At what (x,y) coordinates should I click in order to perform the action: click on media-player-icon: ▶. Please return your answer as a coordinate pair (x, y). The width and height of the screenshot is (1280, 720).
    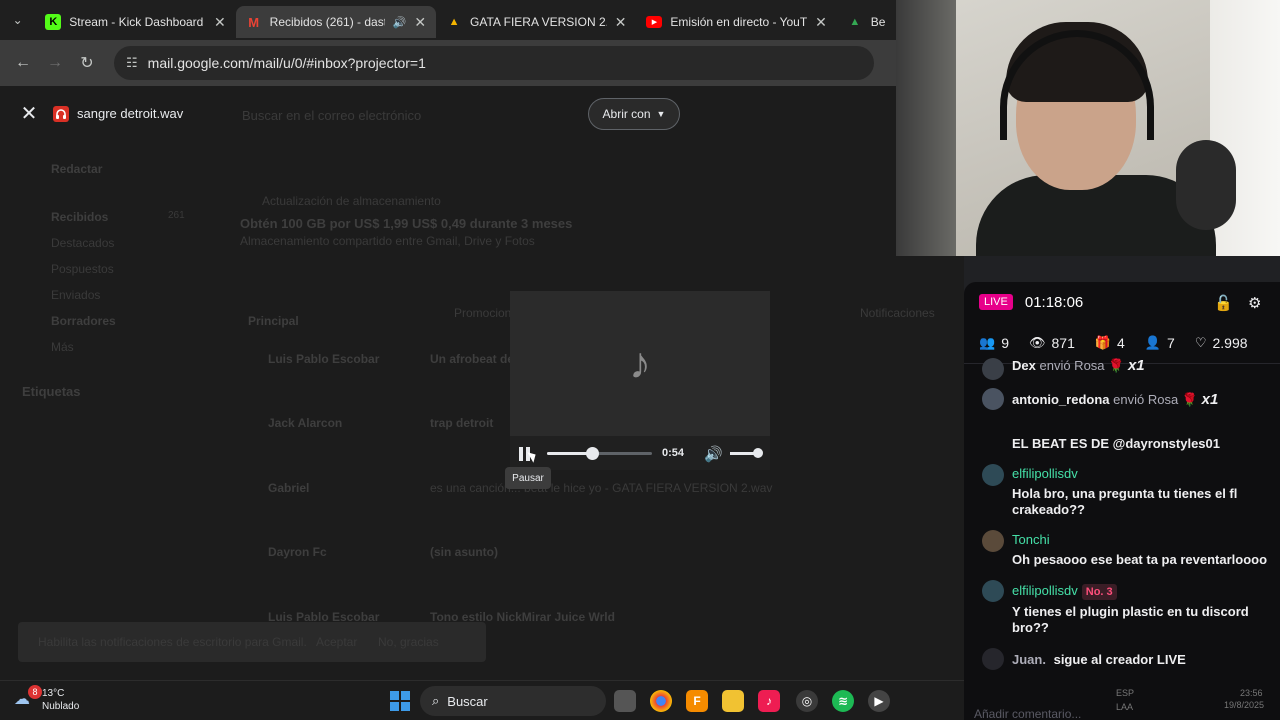
    Looking at the image, I should click on (879, 701).